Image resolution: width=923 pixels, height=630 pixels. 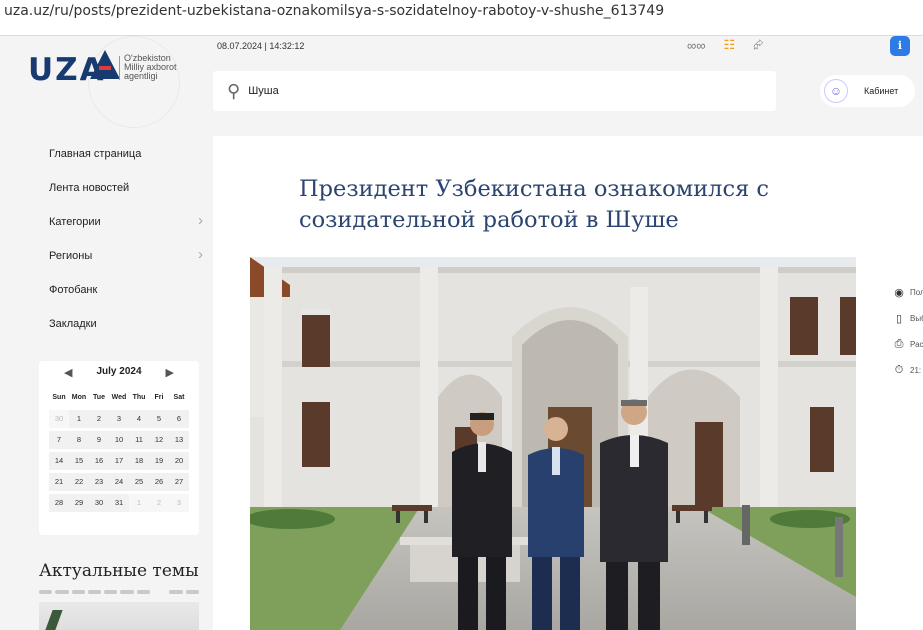 I want to click on calendar-day: 23, so click(x=99, y=482).